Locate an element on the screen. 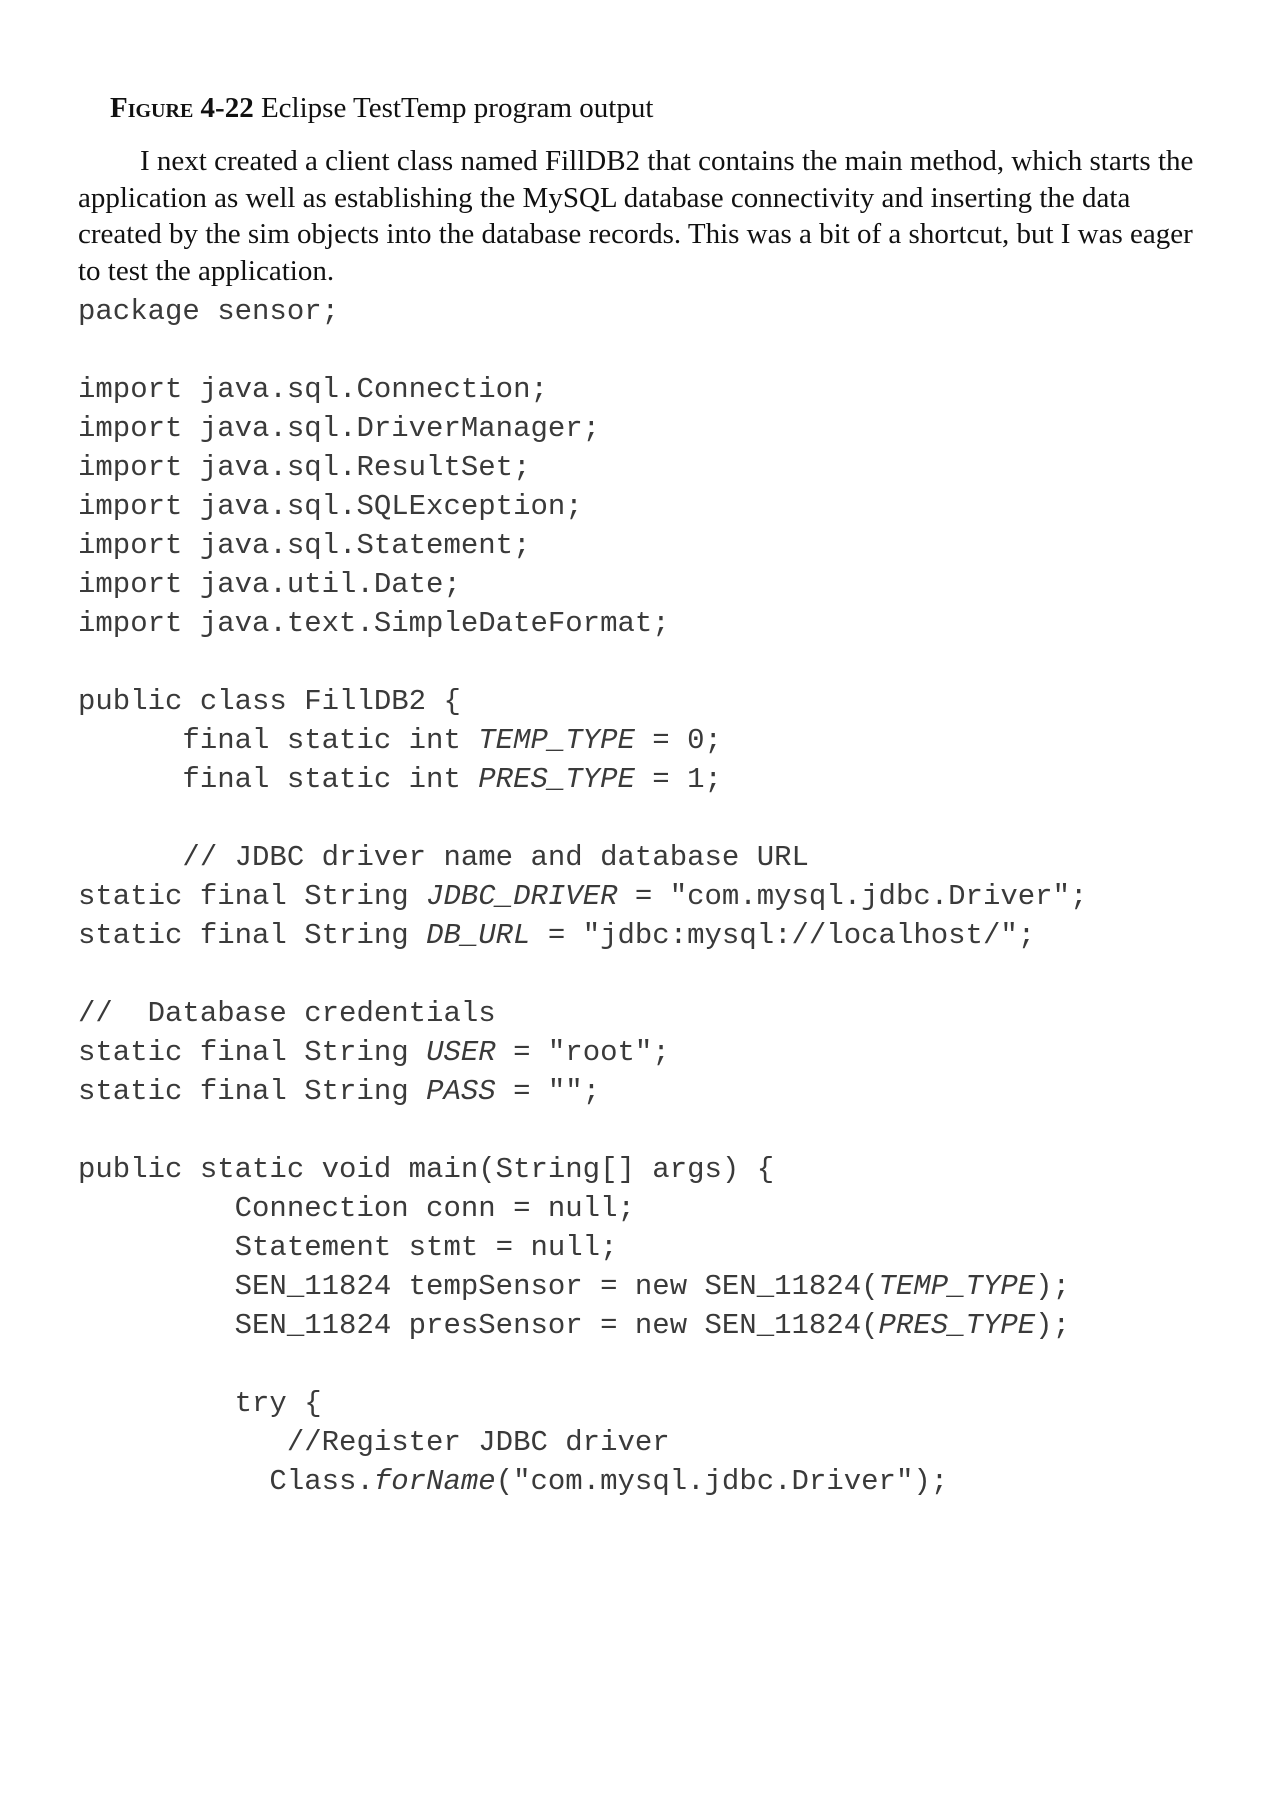 This screenshot has width=1280, height=1809. code-line: try { is located at coordinates (200, 1403).